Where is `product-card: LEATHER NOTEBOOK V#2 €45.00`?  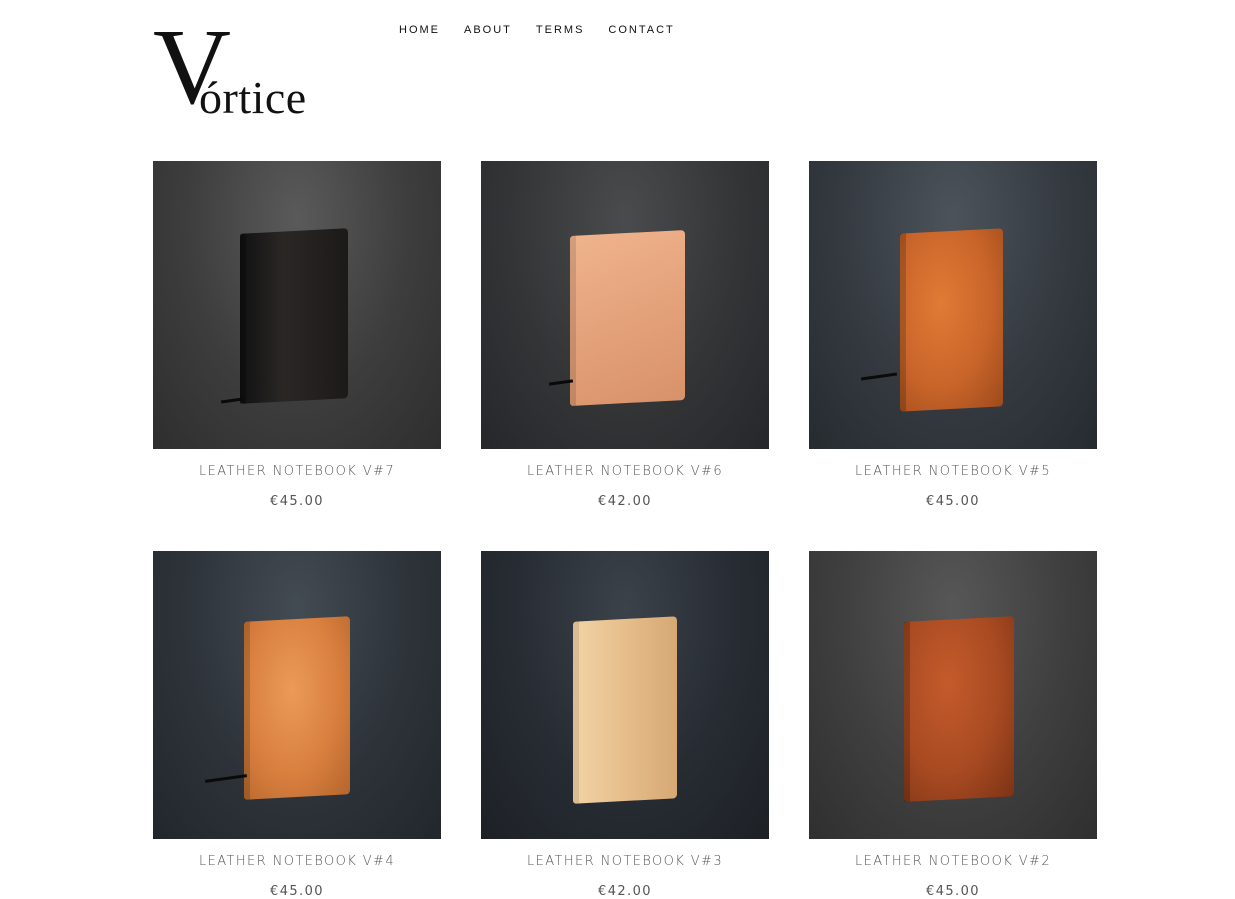
product-card: LEATHER NOTEBOOK V#2 €45.00 is located at coordinates (953, 725).